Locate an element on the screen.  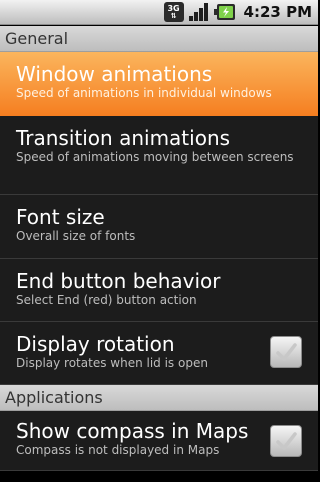
show-compass-checkbox is located at coordinates (286, 441).